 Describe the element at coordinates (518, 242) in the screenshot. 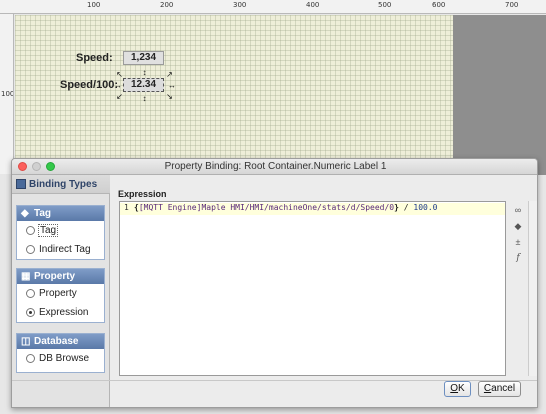

I see `add-operator-icon: ±` at that location.